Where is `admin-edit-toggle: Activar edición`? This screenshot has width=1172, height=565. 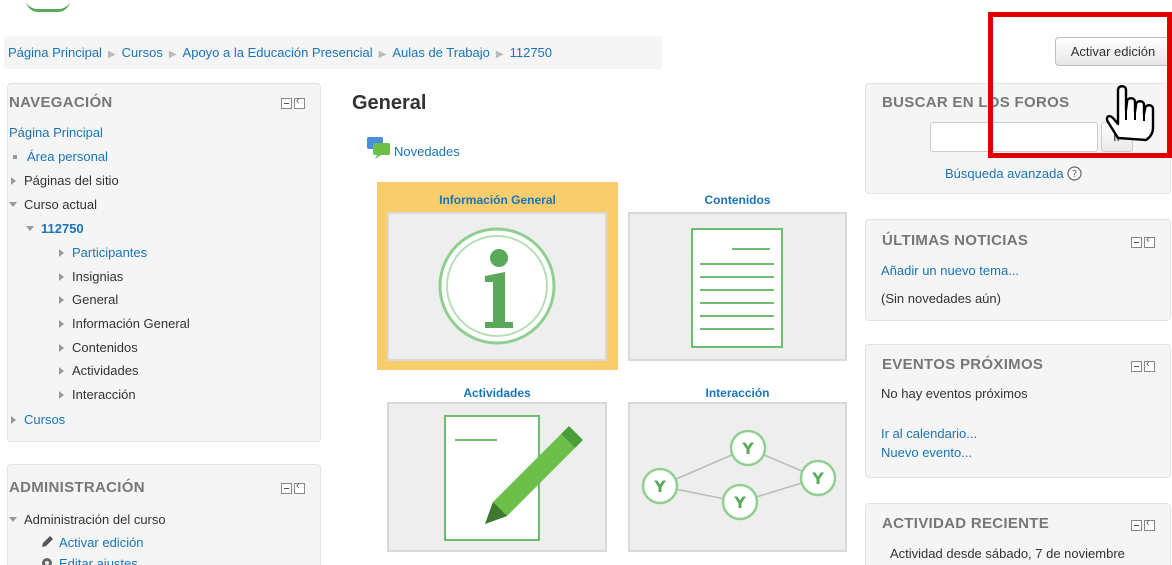 admin-edit-toggle: Activar edición is located at coordinates (92, 542).